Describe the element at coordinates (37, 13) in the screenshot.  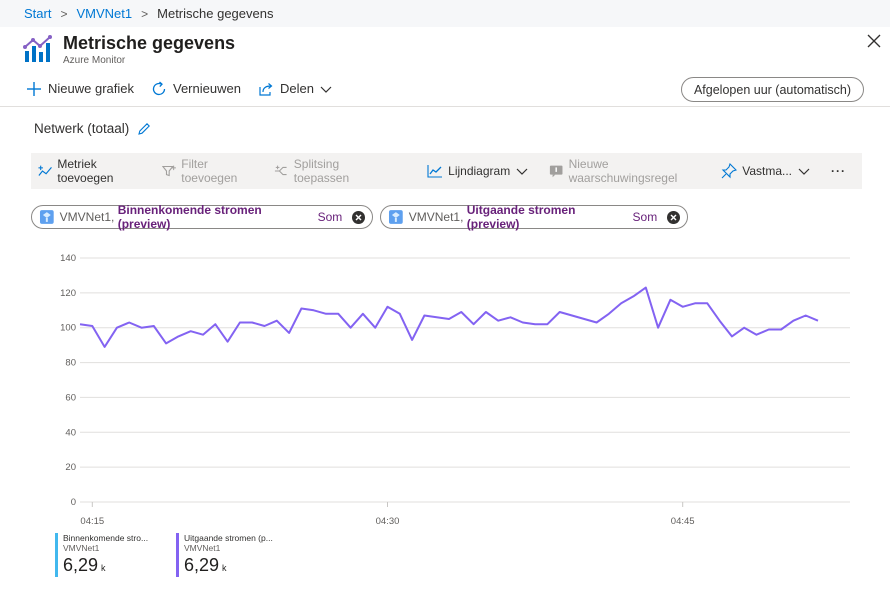
I see `breadcrumb-start-link: Start` at that location.